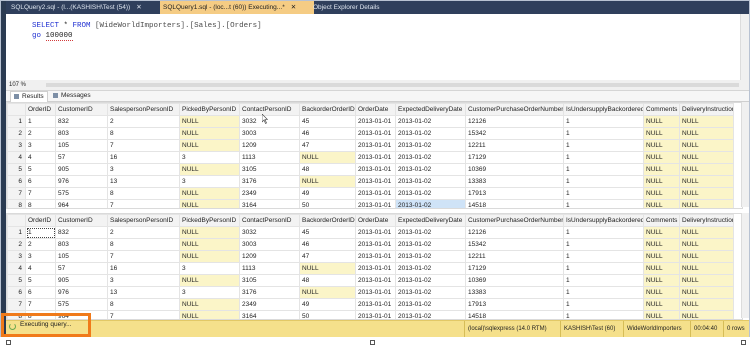 Image resolution: width=752 pixels, height=348 pixels. What do you see at coordinates (81, 203) in the screenshot?
I see `table-cell: 964` at bounding box center [81, 203].